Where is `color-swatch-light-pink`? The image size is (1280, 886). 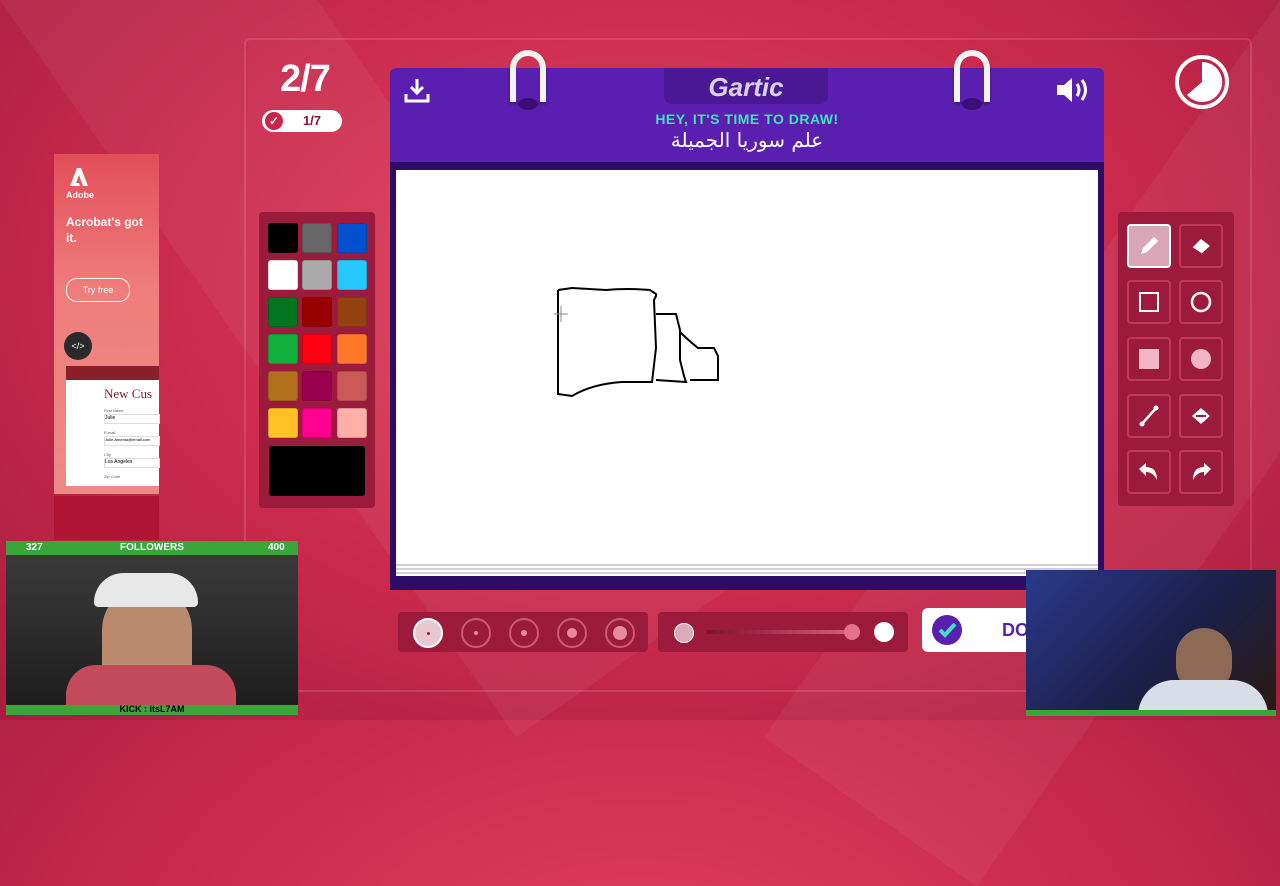
color-swatch-light-pink is located at coordinates (352, 423).